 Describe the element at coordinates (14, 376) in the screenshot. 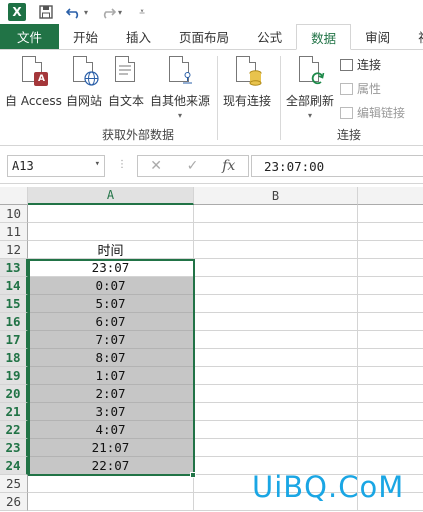

I see `row-header: 19` at that location.